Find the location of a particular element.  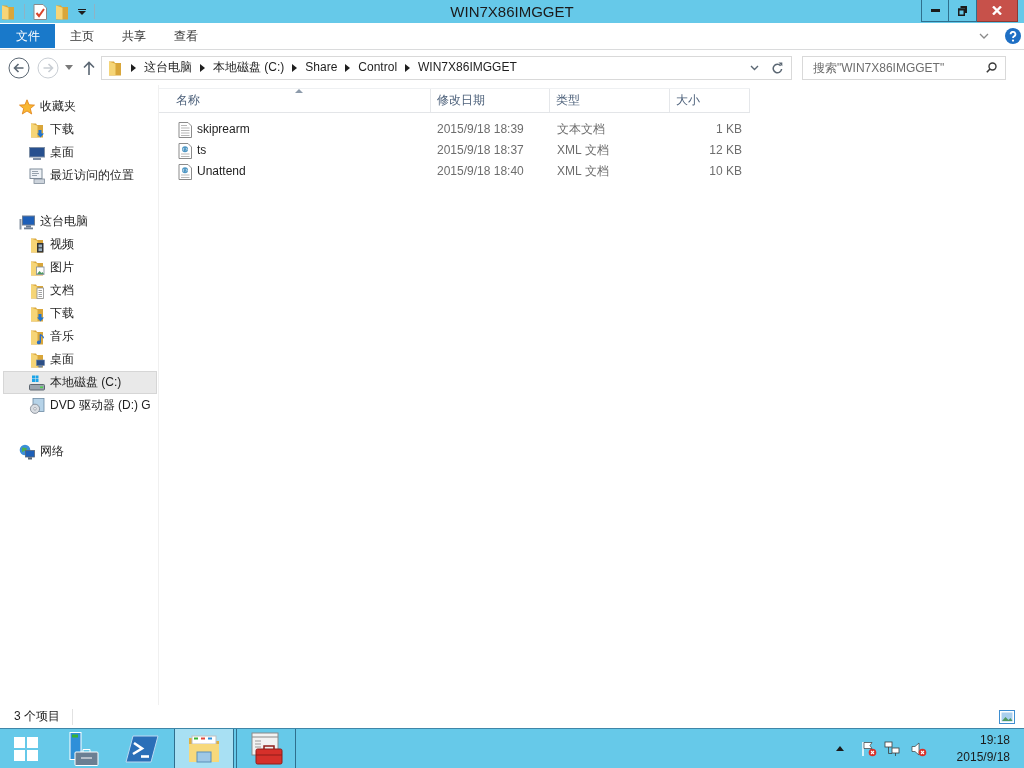

flag-icon is located at coordinates (868, 748).